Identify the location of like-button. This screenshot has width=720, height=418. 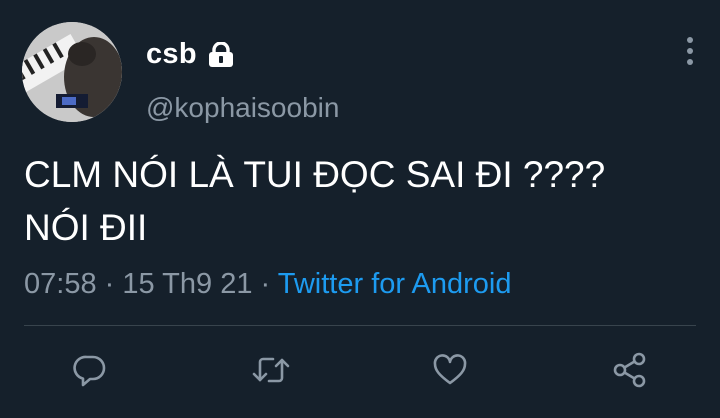
(450, 372).